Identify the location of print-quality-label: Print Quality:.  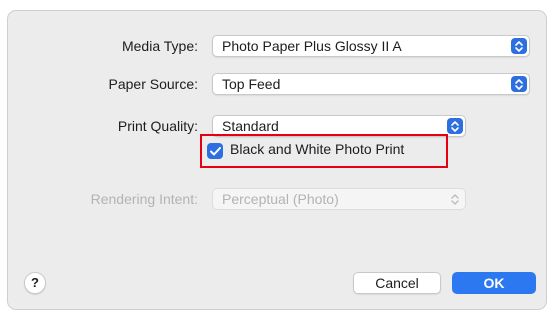
(157, 126).